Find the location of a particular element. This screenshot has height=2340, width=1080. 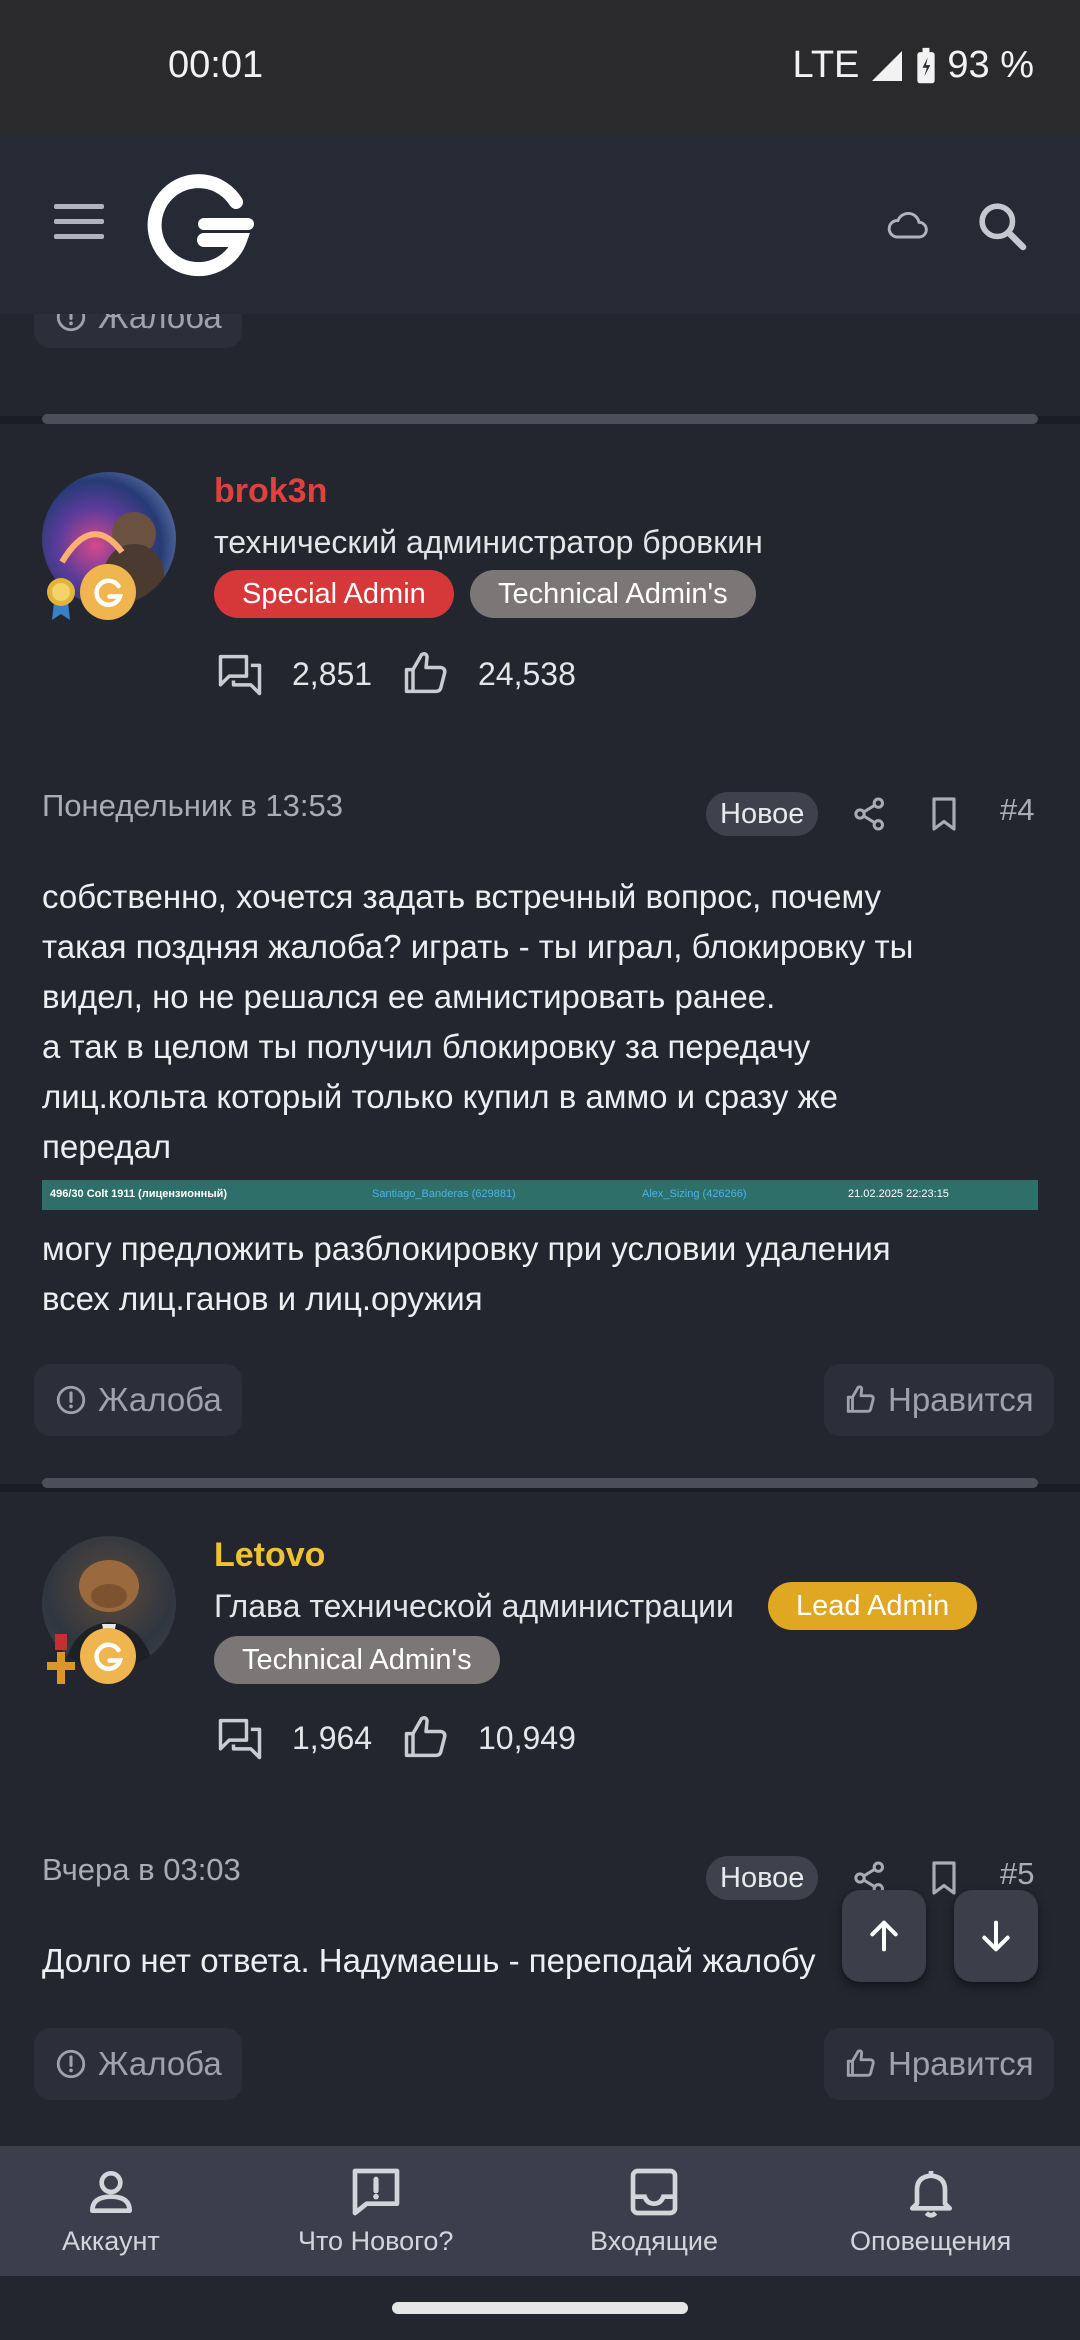

post-date: Понедельник в 13:53 is located at coordinates (192, 806).